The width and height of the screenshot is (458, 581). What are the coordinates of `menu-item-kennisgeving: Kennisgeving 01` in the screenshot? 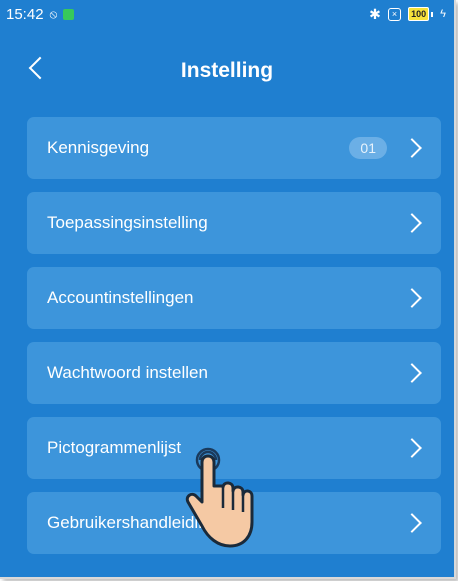 It's located at (234, 148).